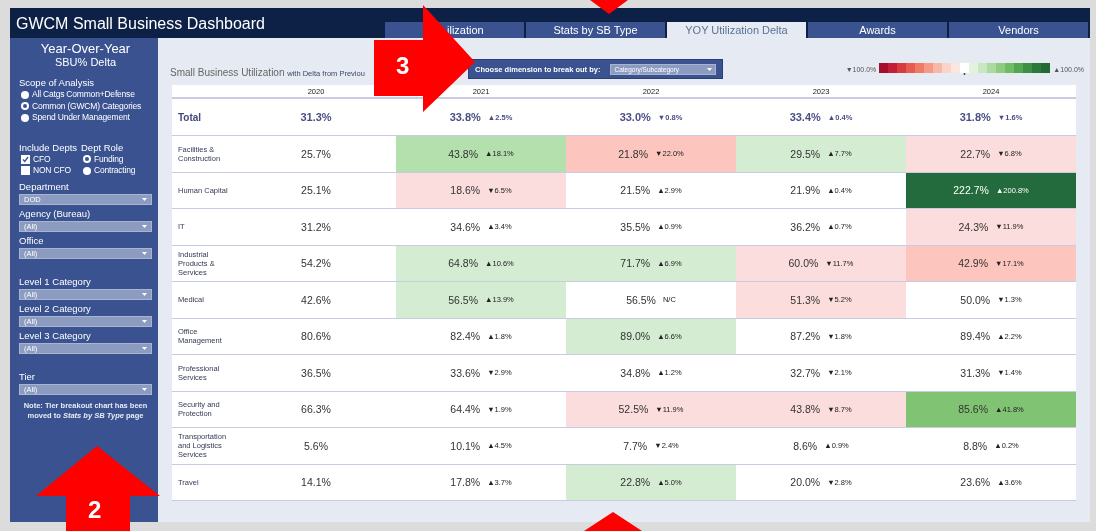 Image resolution: width=1096 pixels, height=531 pixels. What do you see at coordinates (85, 106) in the screenshot?
I see `radio-option: Common (GWCM) Categories` at bounding box center [85, 106].